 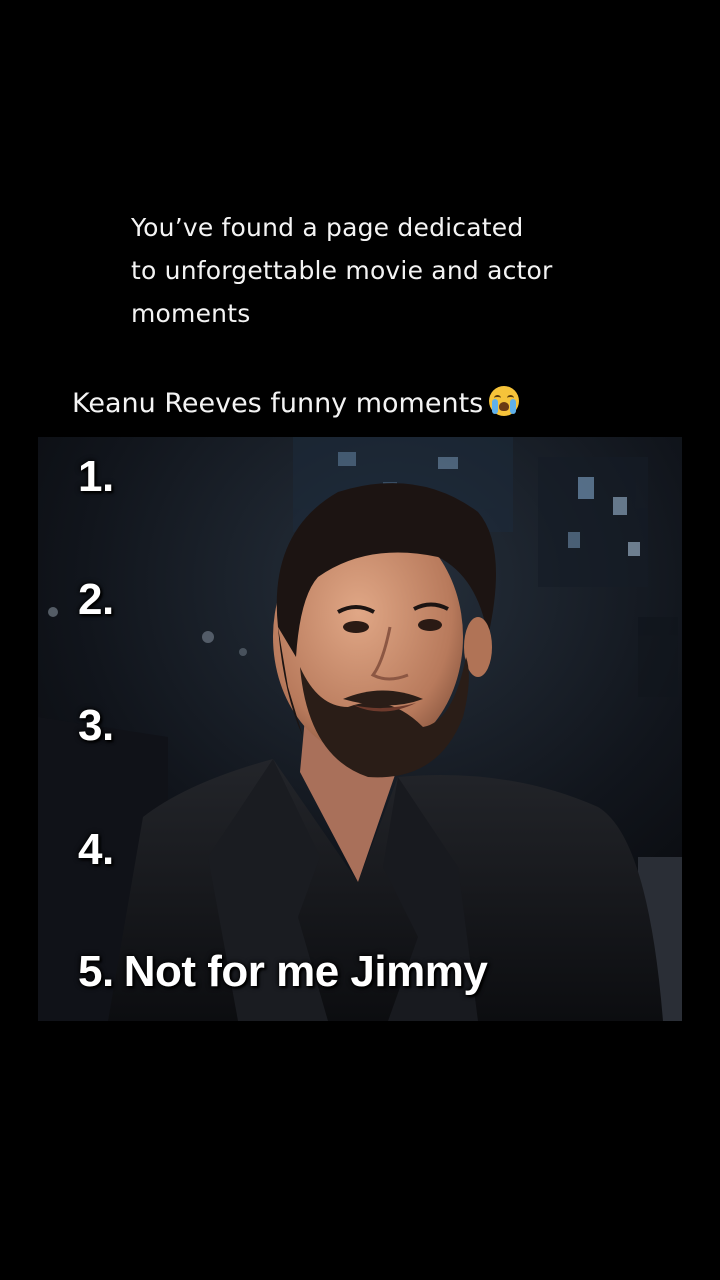 I want to click on list-item: 4., so click(x=96, y=850).